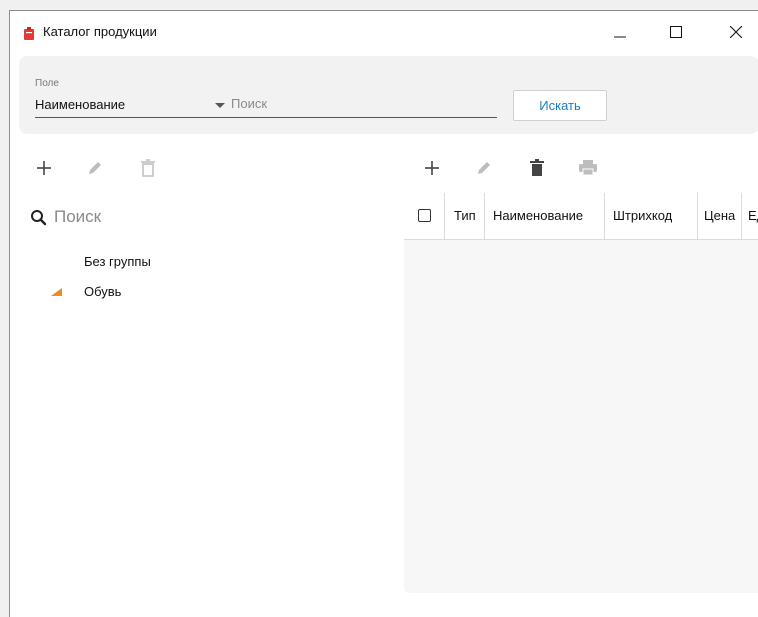 This screenshot has width=758, height=617. Describe the element at coordinates (130, 105) in the screenshot. I see `field-select: Наименование` at that location.